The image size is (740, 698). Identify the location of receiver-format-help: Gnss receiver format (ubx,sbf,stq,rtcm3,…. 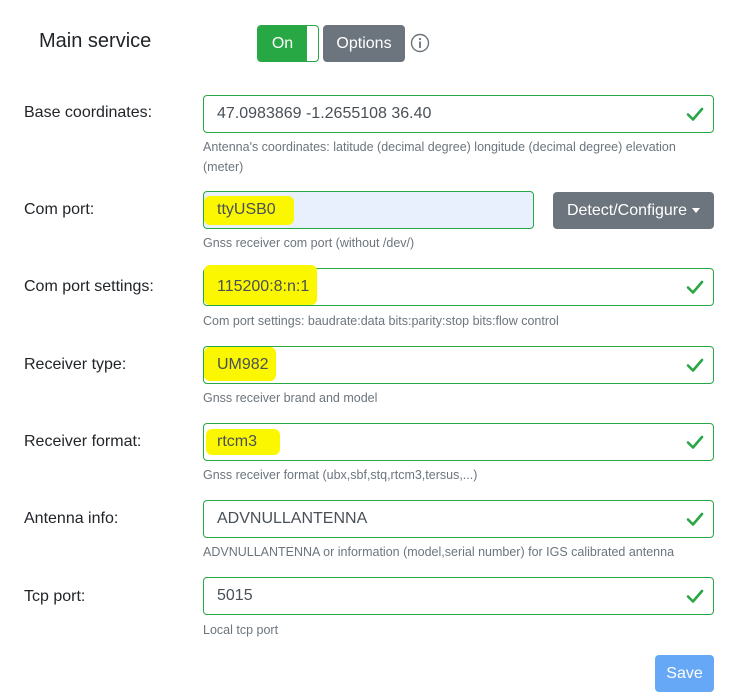
(340, 475).